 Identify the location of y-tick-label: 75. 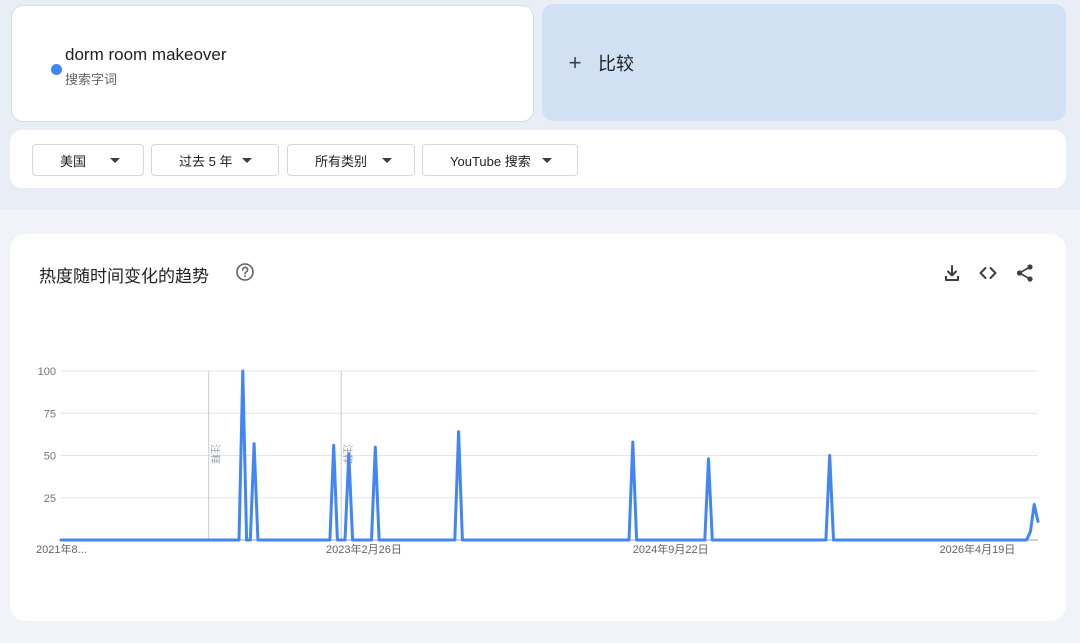
(50, 414).